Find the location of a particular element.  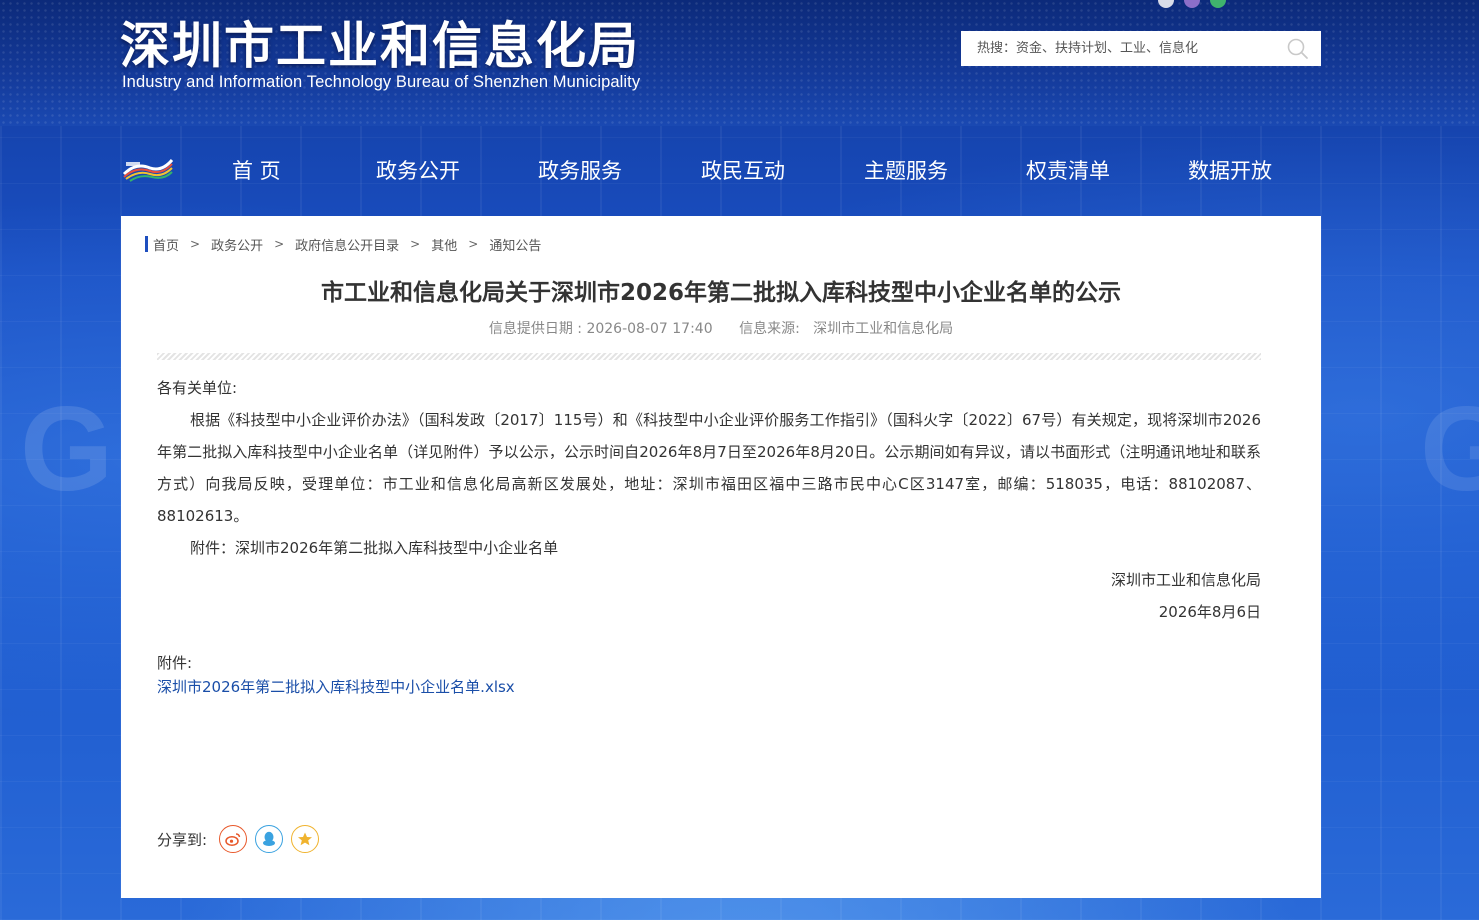

nav-item-home: 首 页 is located at coordinates (256, 170).